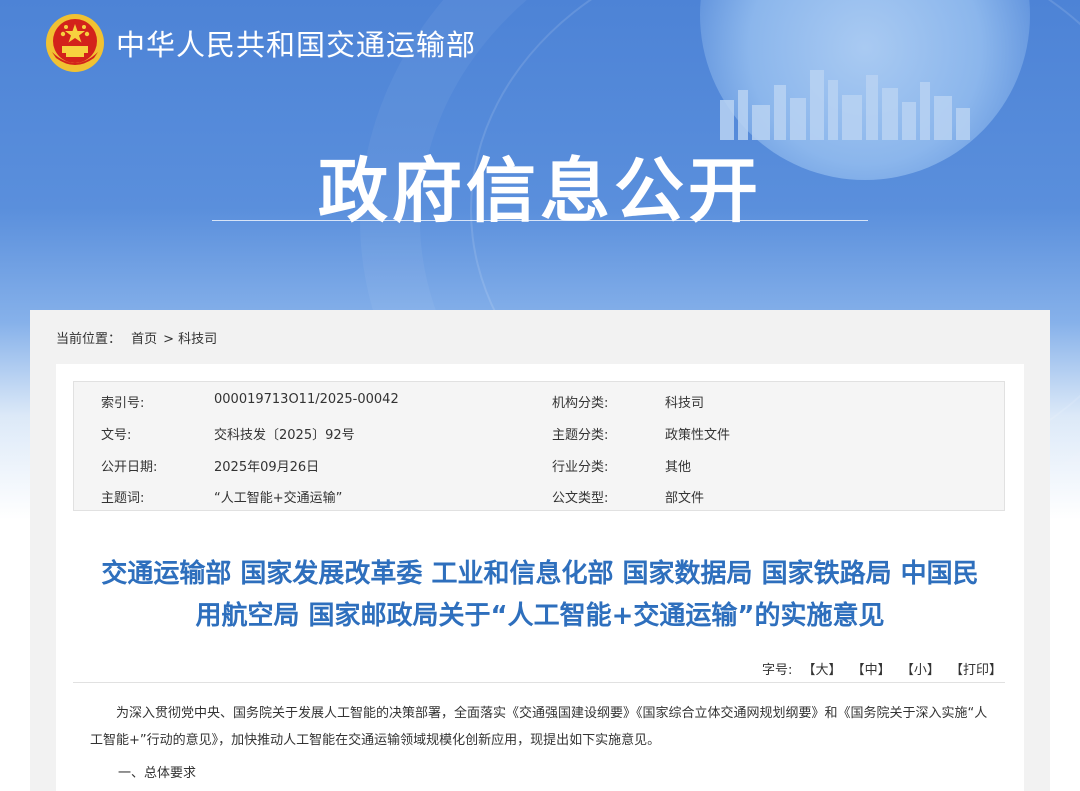  What do you see at coordinates (89, 339) in the screenshot?
I see `breadcrumb-label: 当前位置：` at bounding box center [89, 339].